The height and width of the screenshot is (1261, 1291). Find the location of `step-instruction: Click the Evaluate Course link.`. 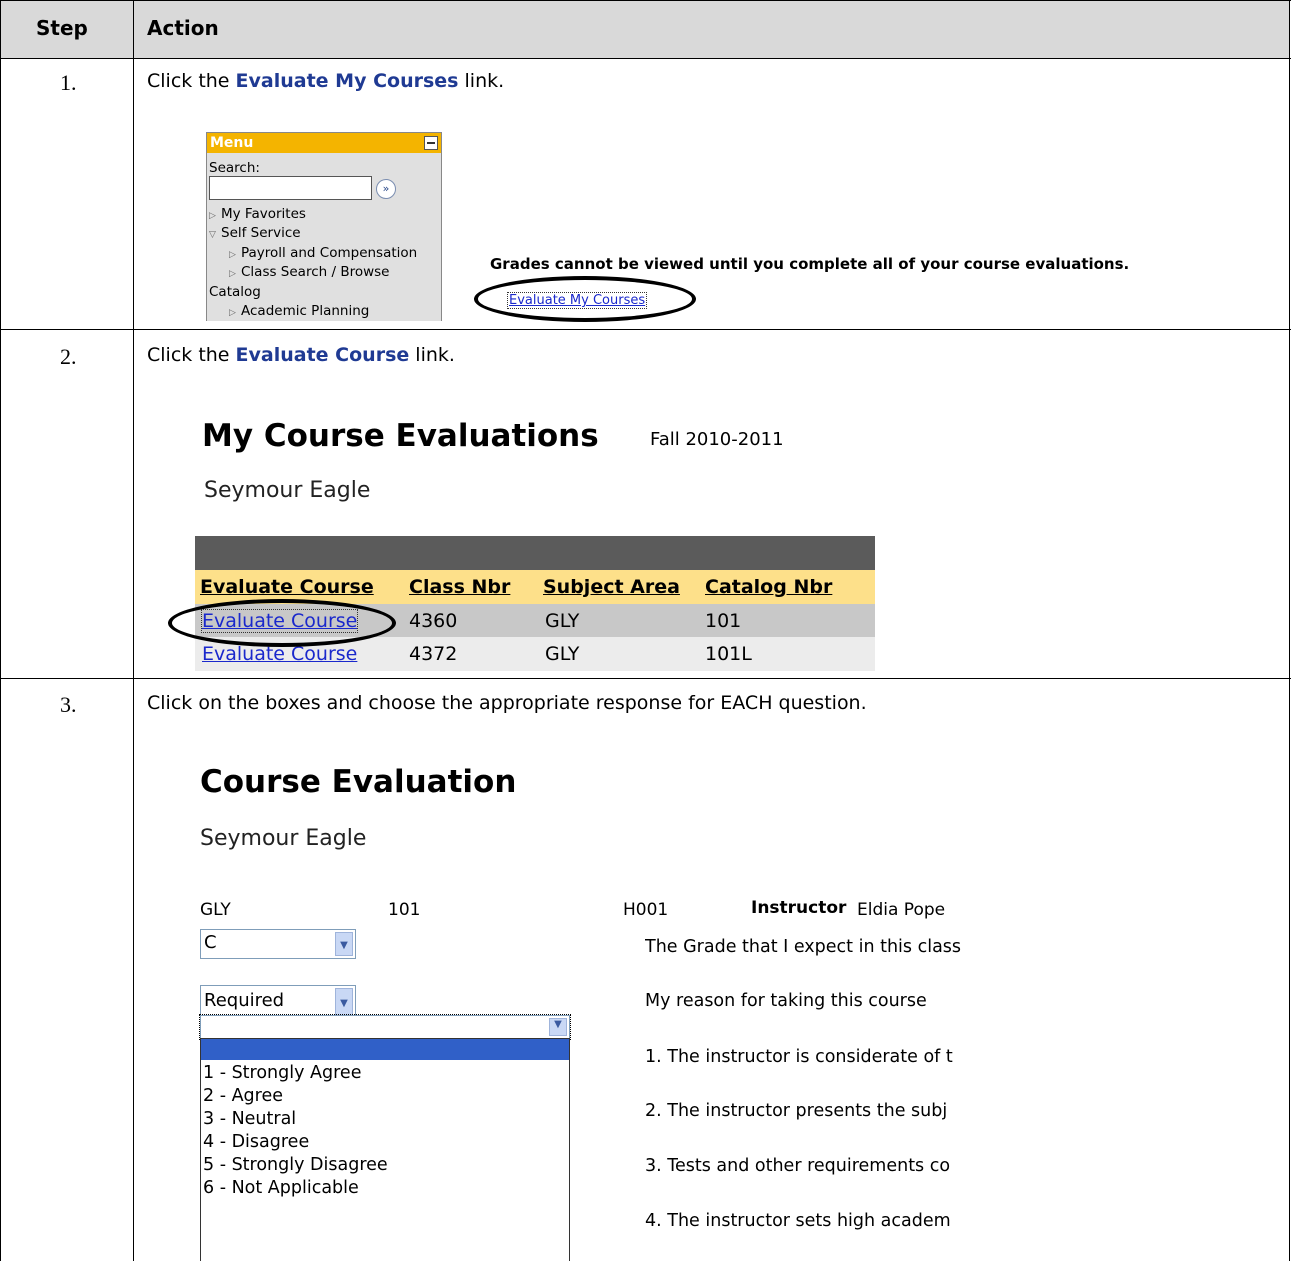

step-instruction: Click the Evaluate Course link. is located at coordinates (301, 355).